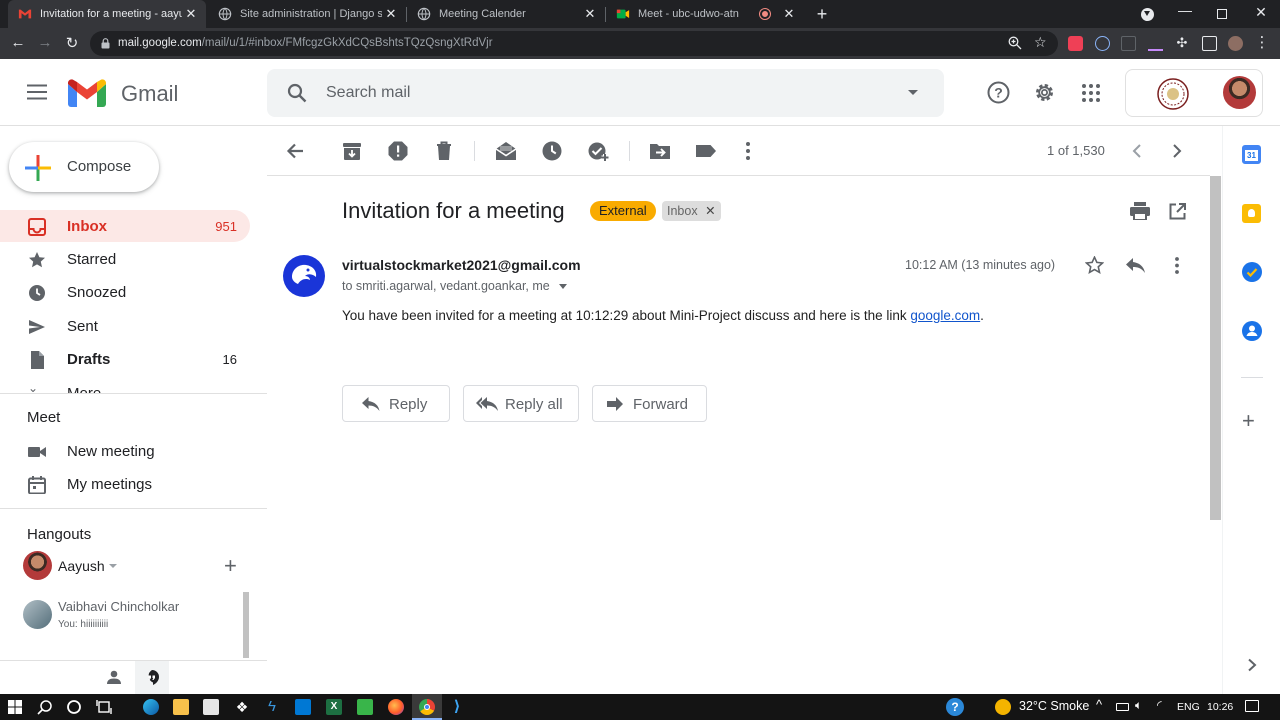 The image size is (1280, 720). Describe the element at coordinates (822, 14) in the screenshot. I see `new-tab-icon: +` at that location.